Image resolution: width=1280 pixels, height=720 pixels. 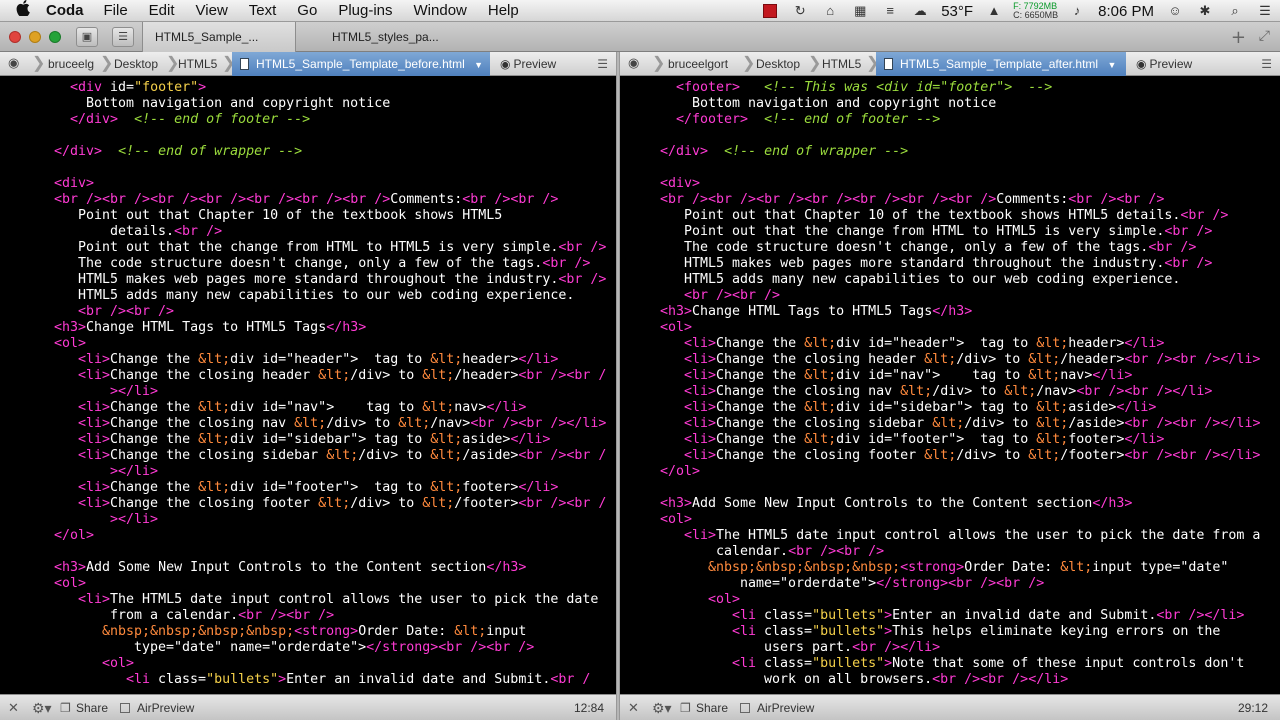 I want to click on user-icon: ☺, so click(x=1175, y=11).